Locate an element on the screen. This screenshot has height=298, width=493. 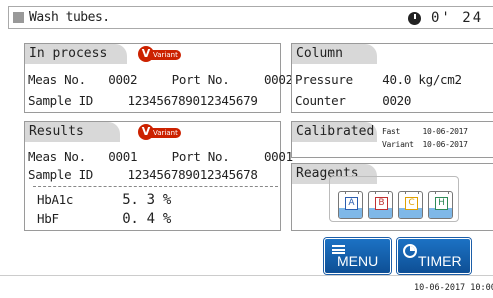
calibrated-variant-row: Variant 10-06-2017 is located at coordinates (425, 144).